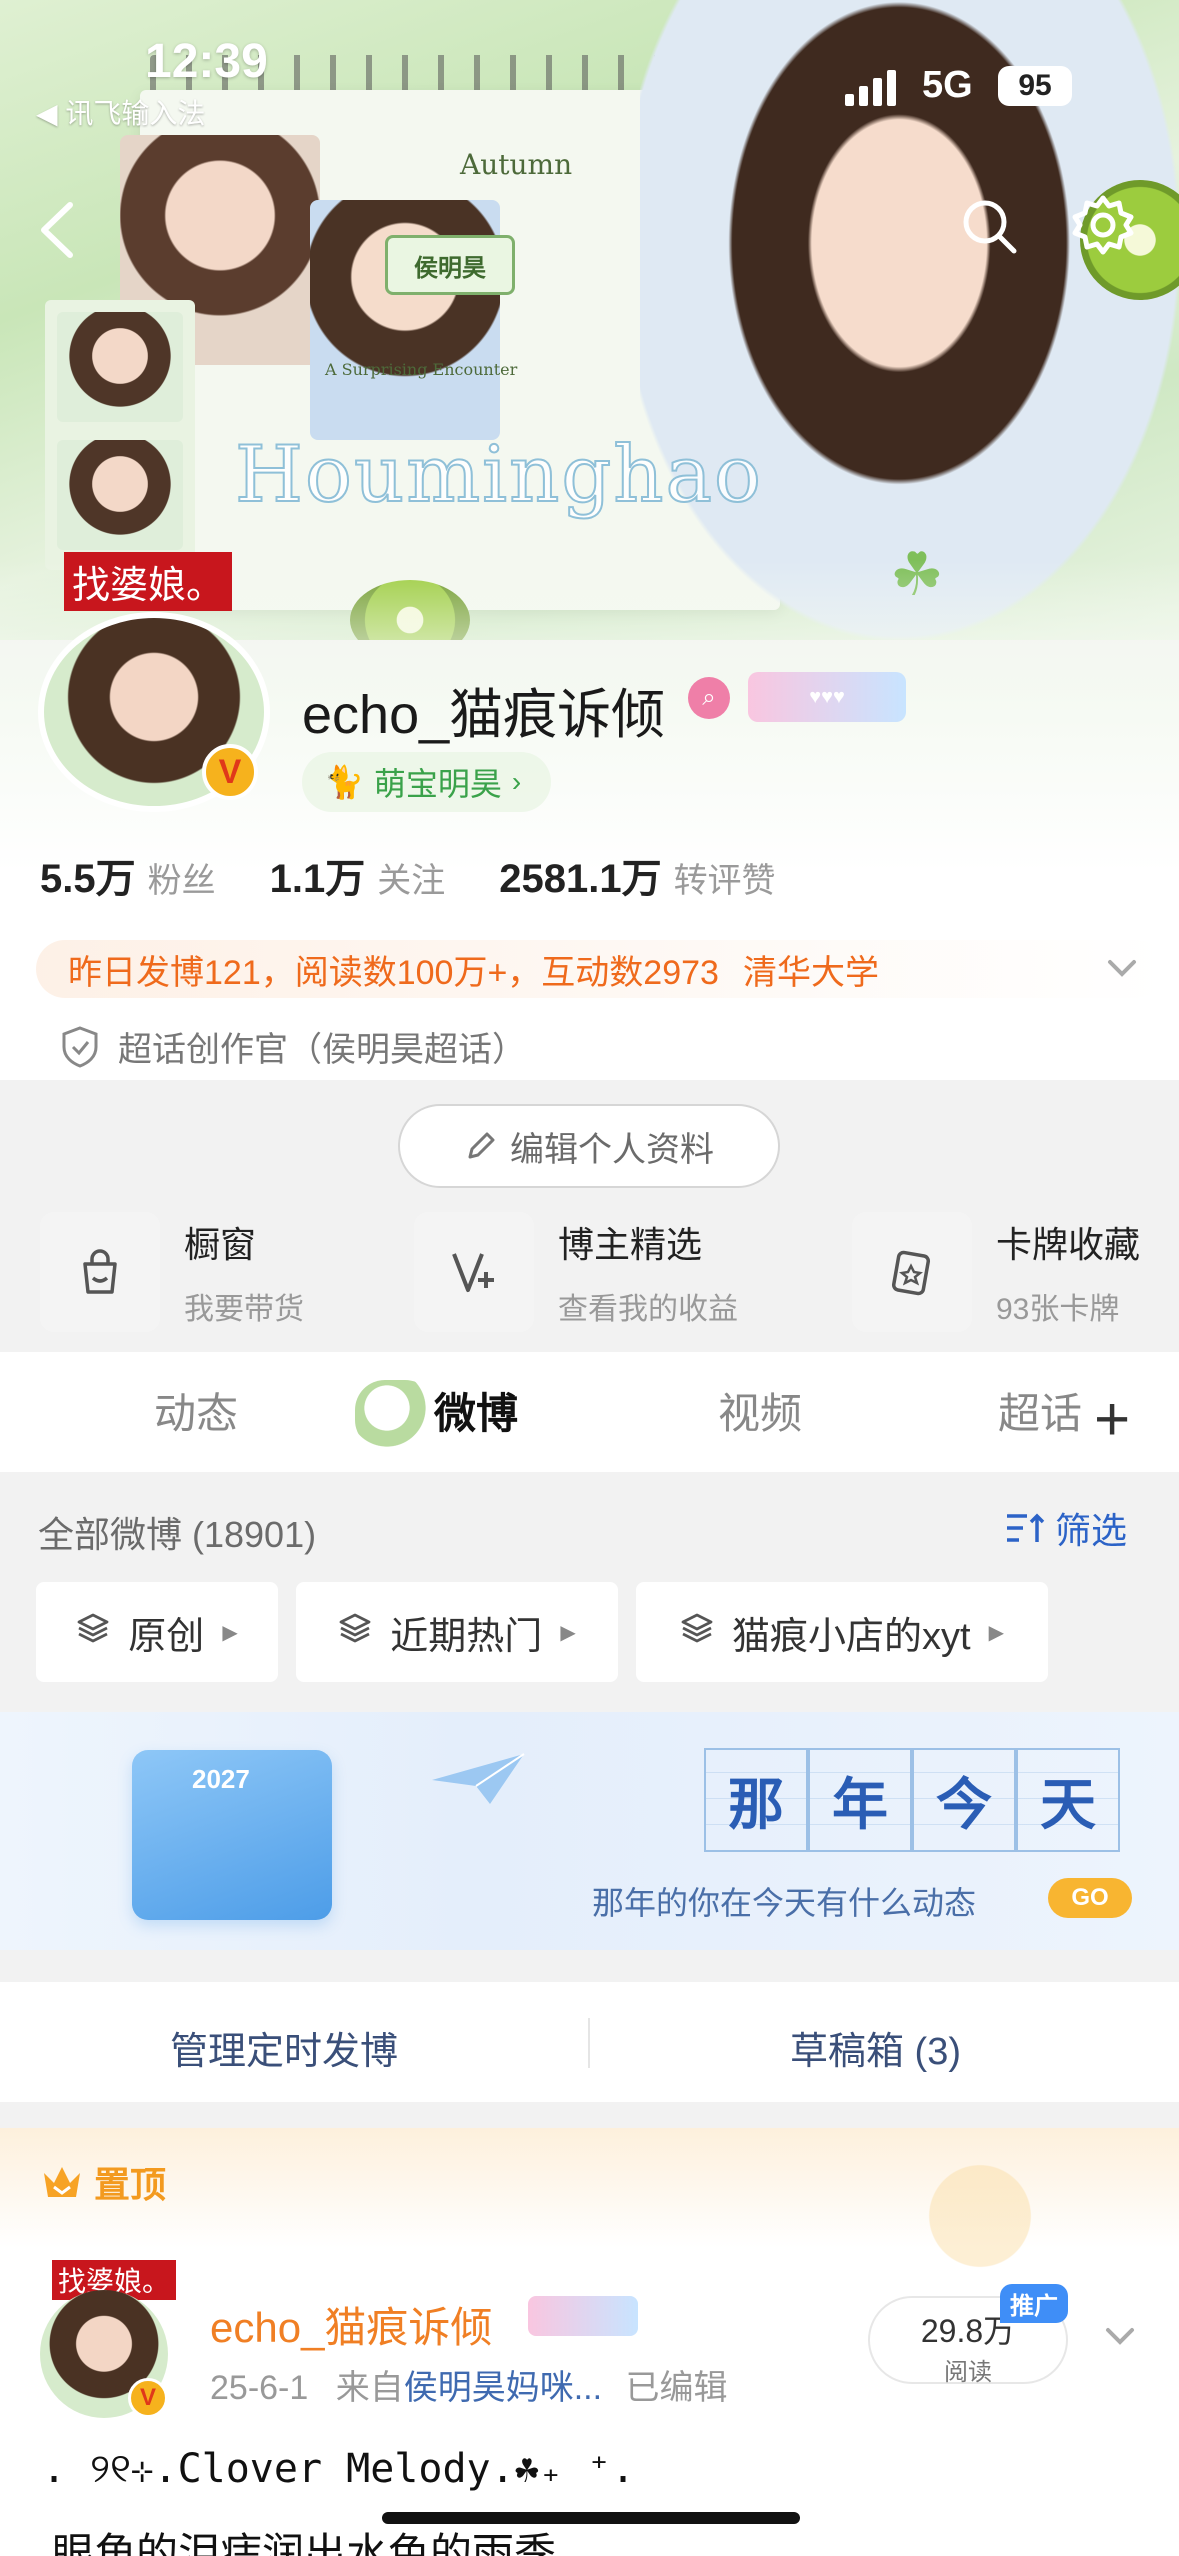 This screenshot has height=2556, width=1179. I want to click on back-icon, so click(60, 230).